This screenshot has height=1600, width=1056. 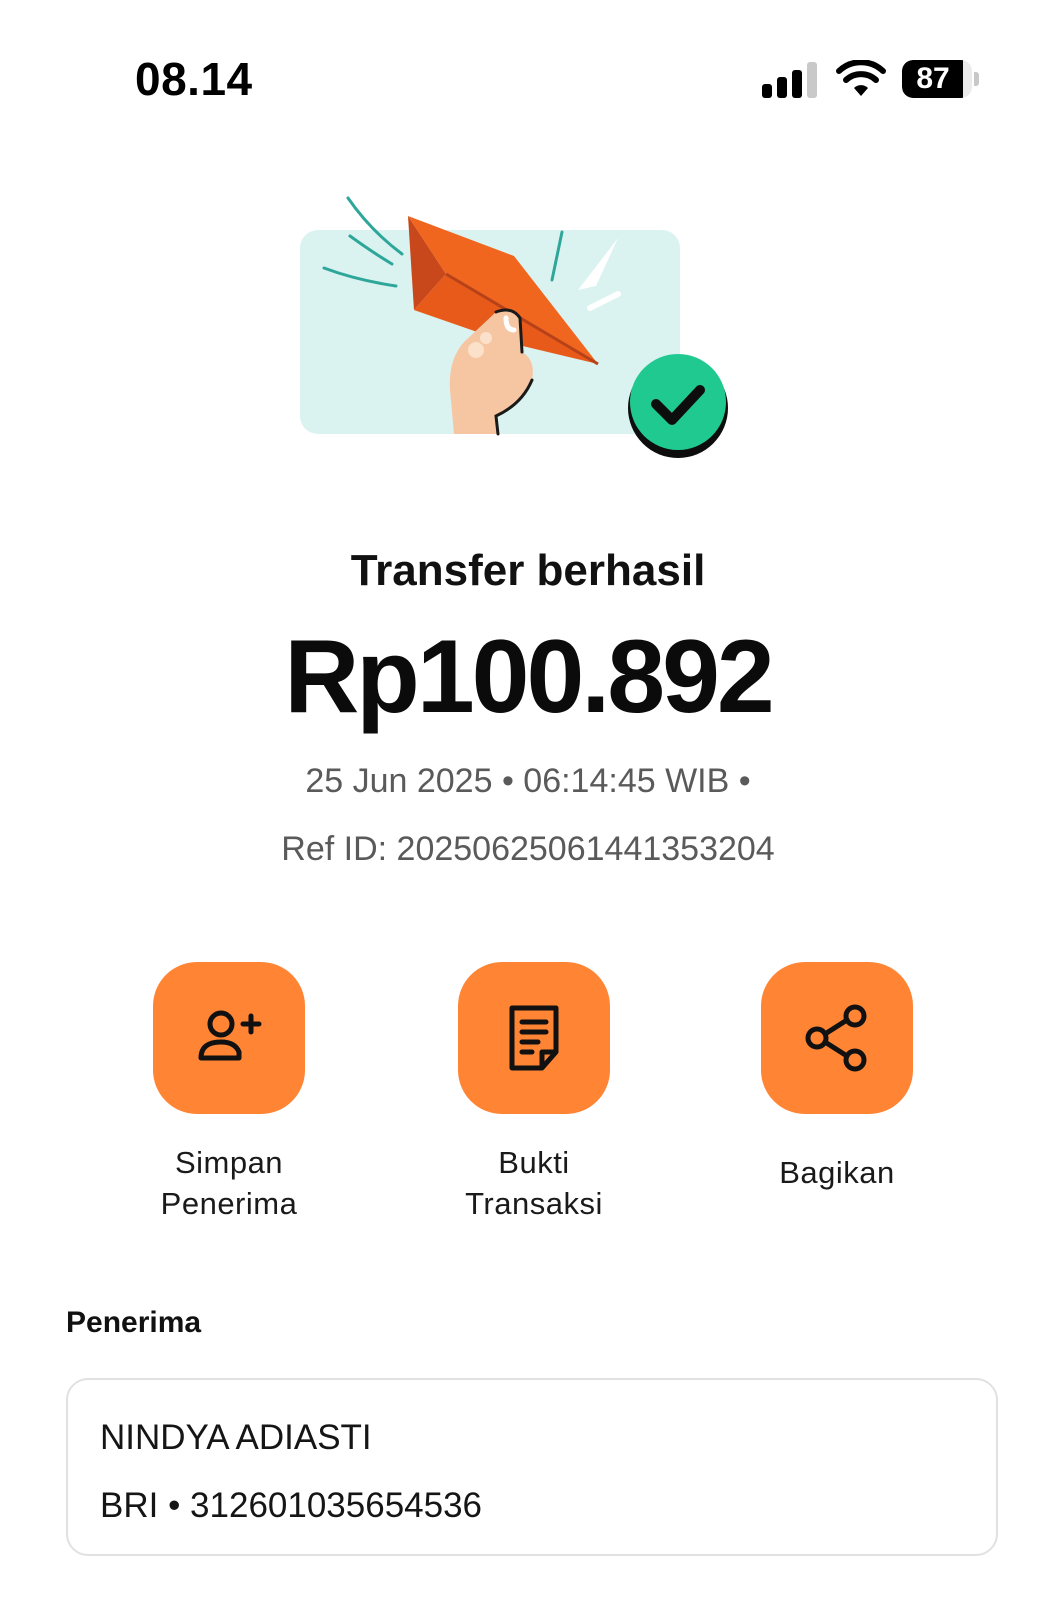 I want to click on receipt-label-line1: Bukti, so click(x=534, y=1162).